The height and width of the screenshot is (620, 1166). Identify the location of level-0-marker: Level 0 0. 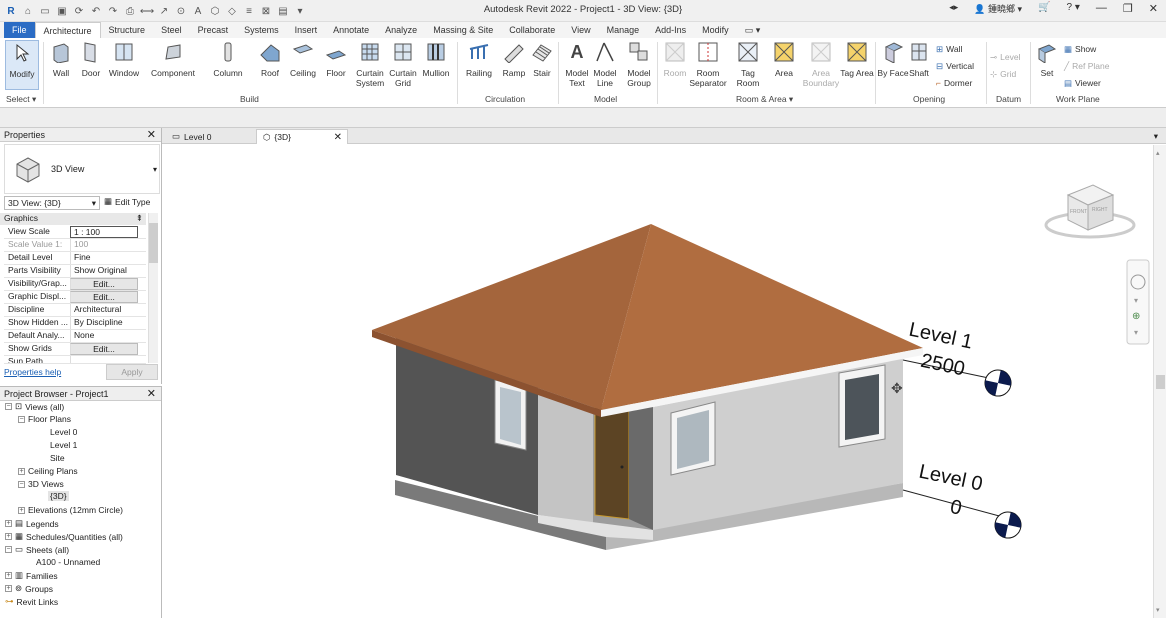
(969, 501).